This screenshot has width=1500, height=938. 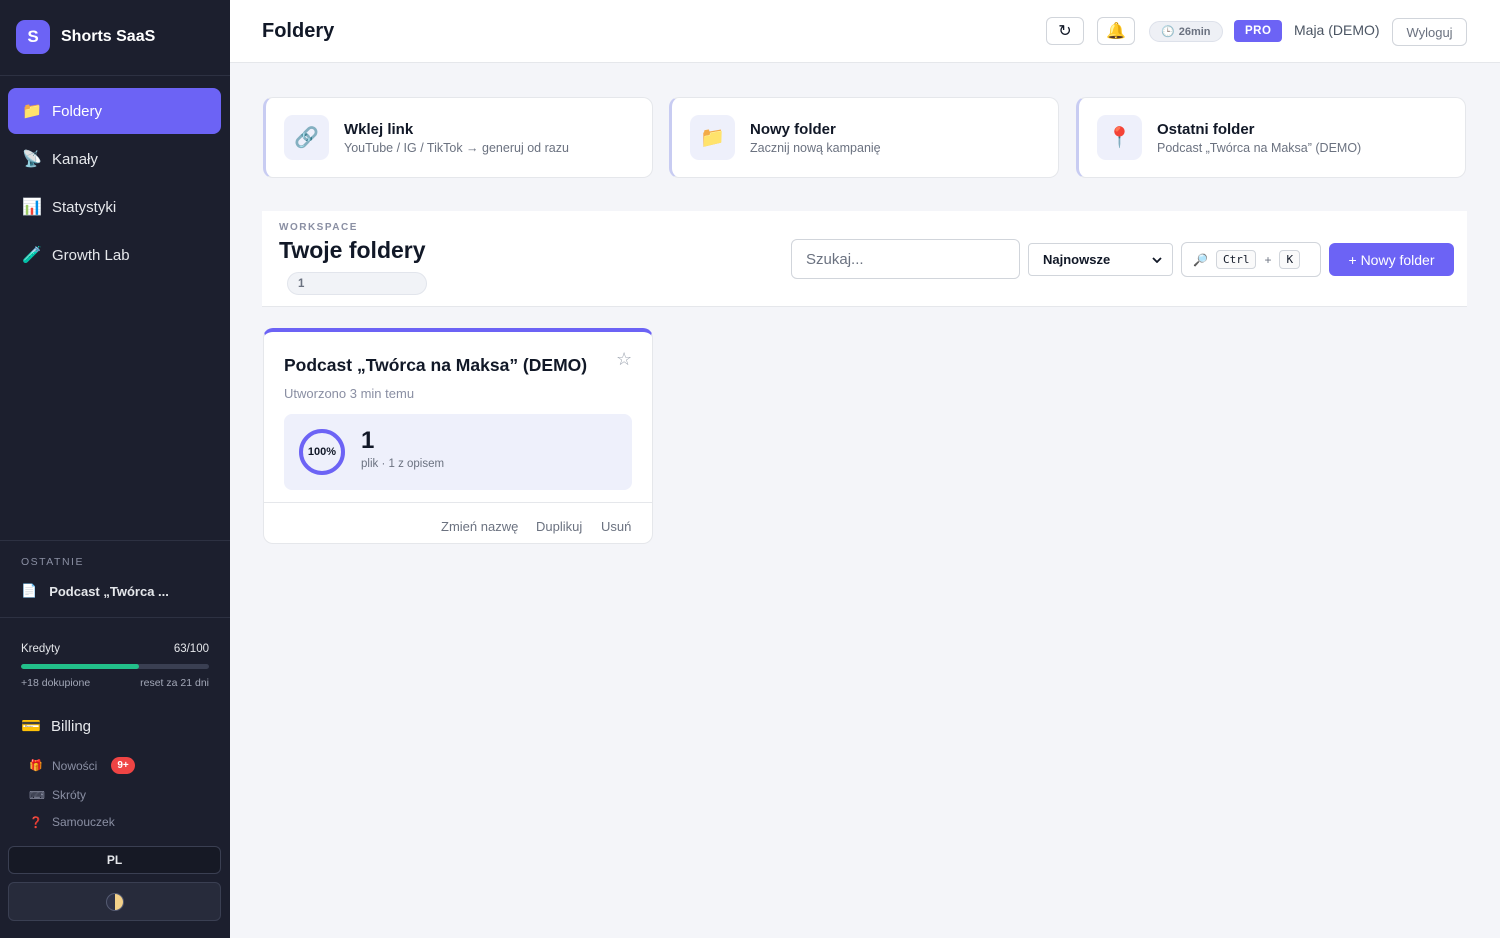 I want to click on plan-badge: PRO, so click(x=1258, y=31).